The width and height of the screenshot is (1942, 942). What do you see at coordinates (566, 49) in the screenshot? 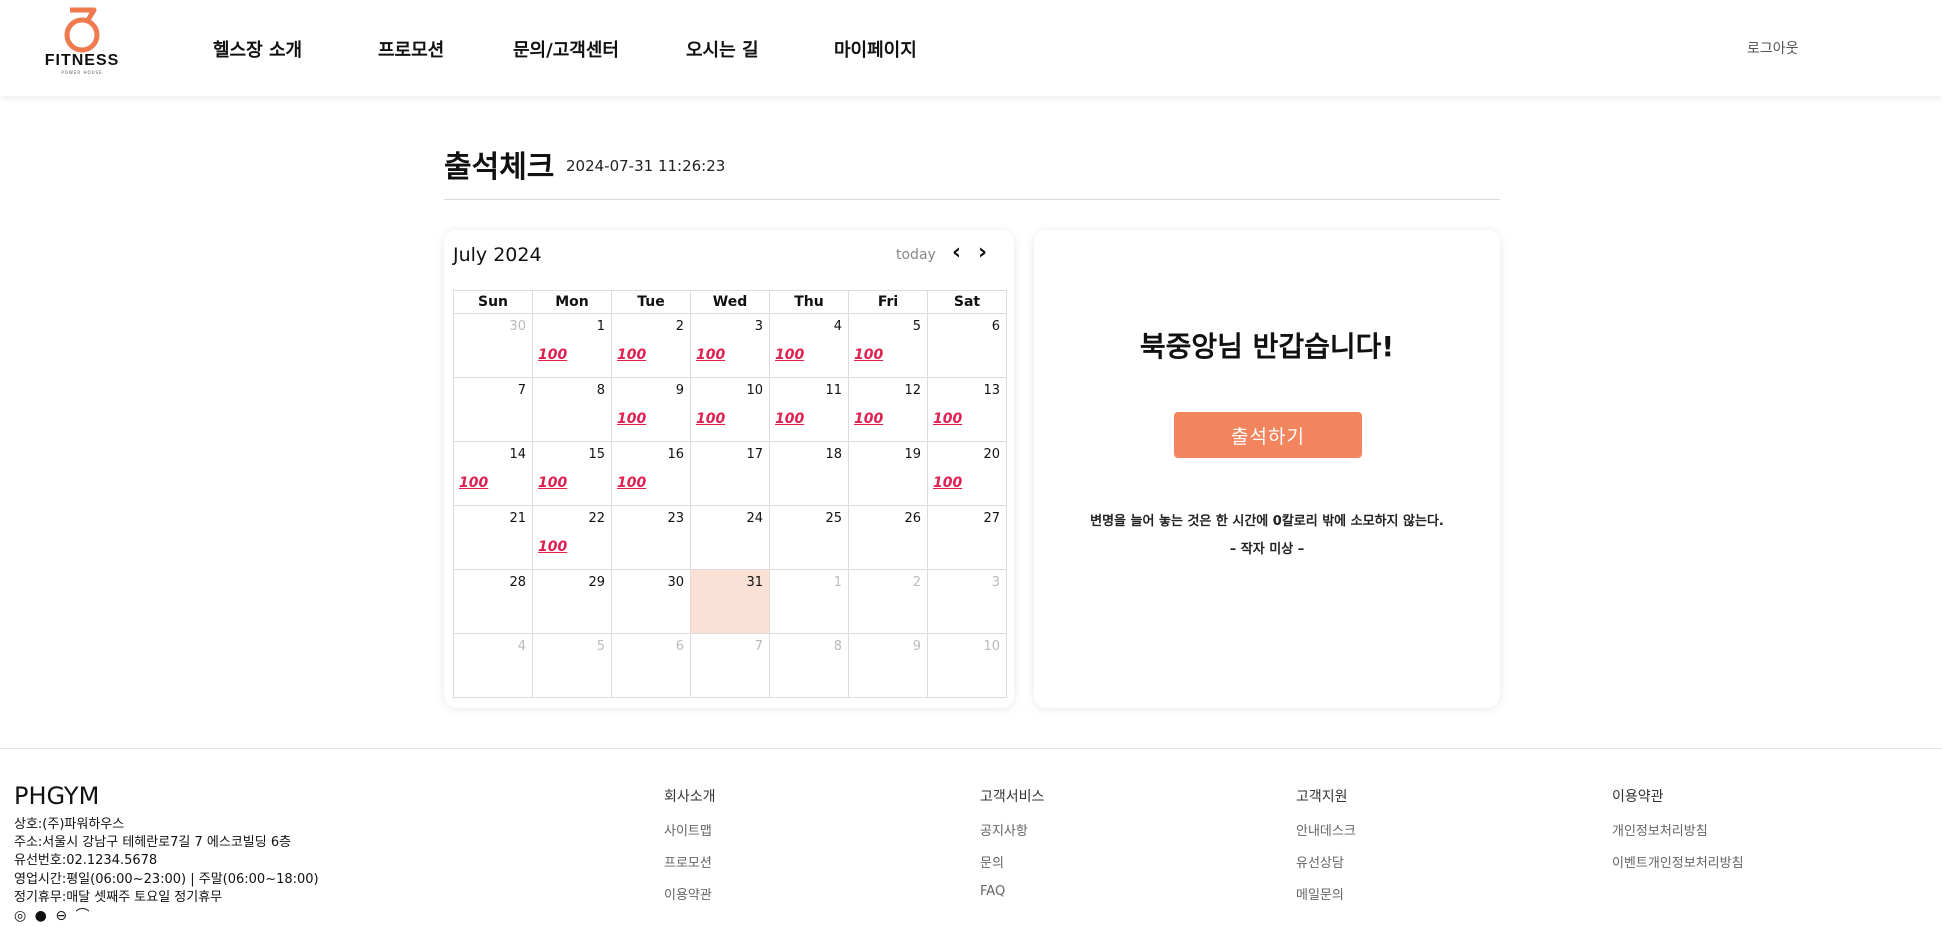
I see `nav-customer-center: 문의/고객센터` at bounding box center [566, 49].